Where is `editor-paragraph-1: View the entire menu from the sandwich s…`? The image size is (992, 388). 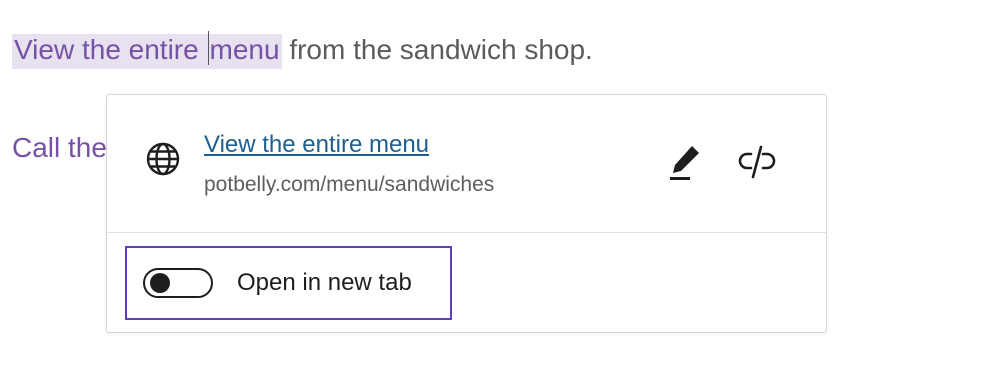
editor-paragraph-1: View the entire menu from the sandwich s… is located at coordinates (302, 50).